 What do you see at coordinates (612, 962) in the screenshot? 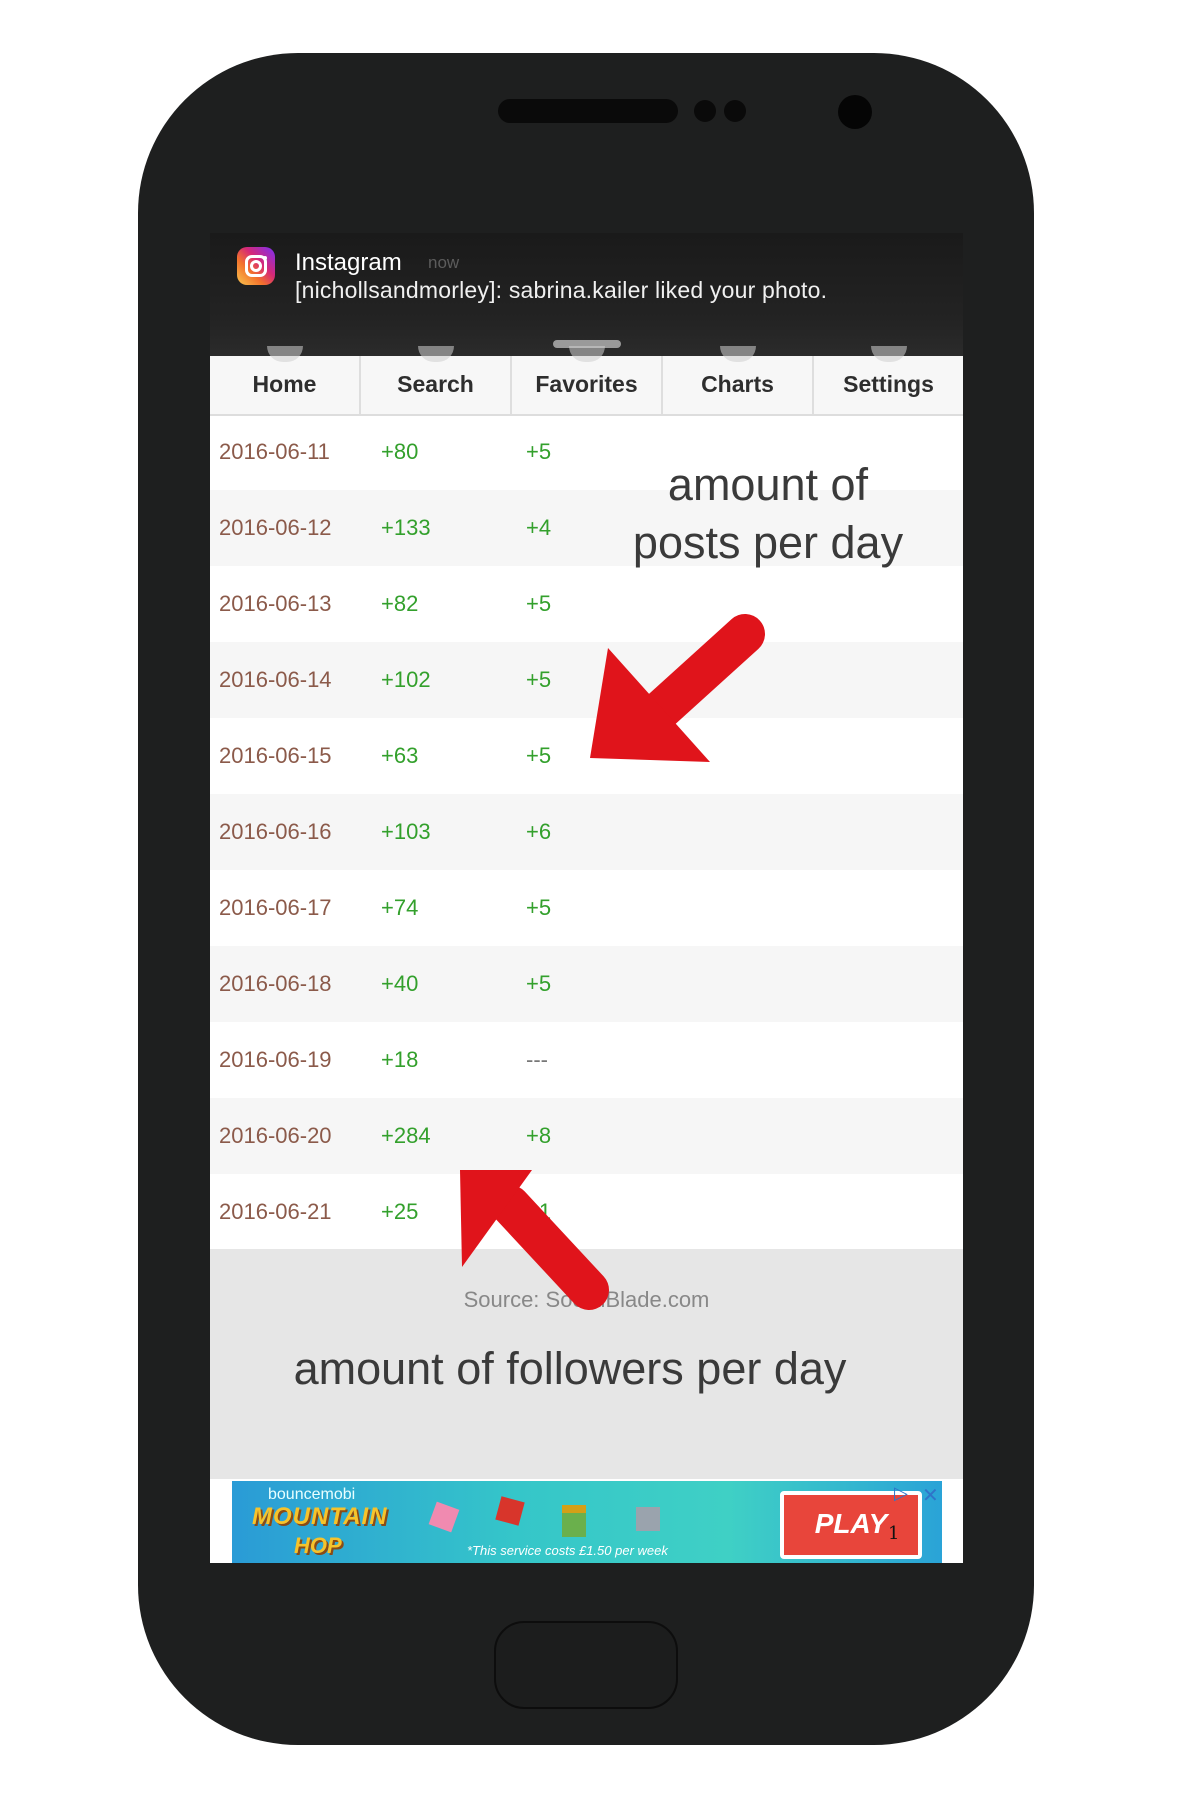
I see `annotation-arrows` at bounding box center [612, 962].